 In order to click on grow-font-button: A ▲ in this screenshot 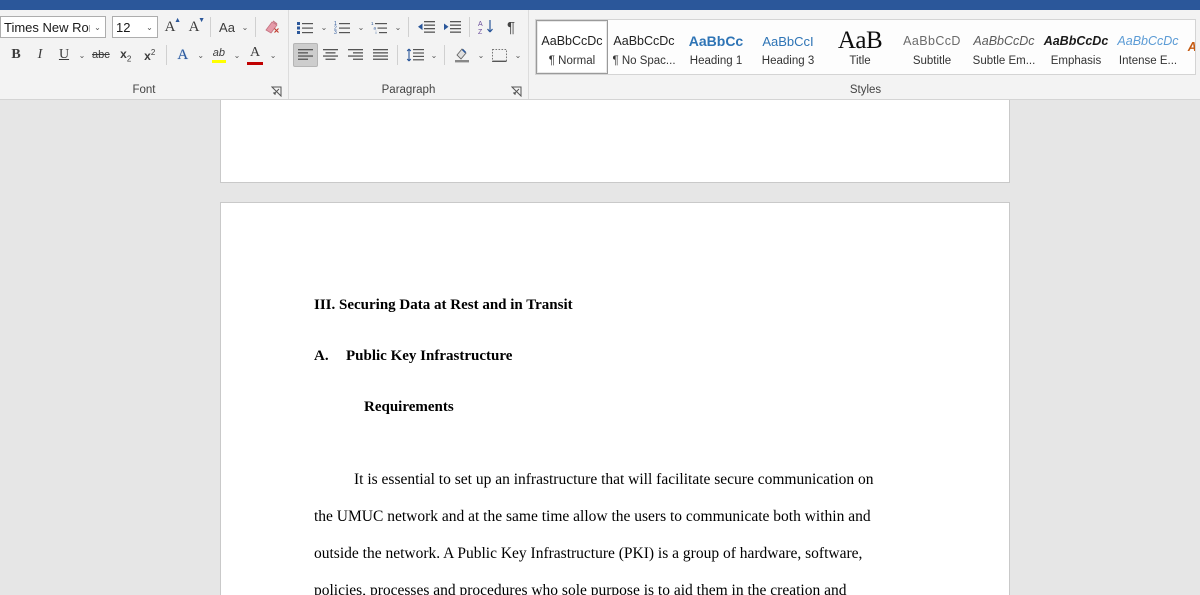, I will do `click(170, 27)`.